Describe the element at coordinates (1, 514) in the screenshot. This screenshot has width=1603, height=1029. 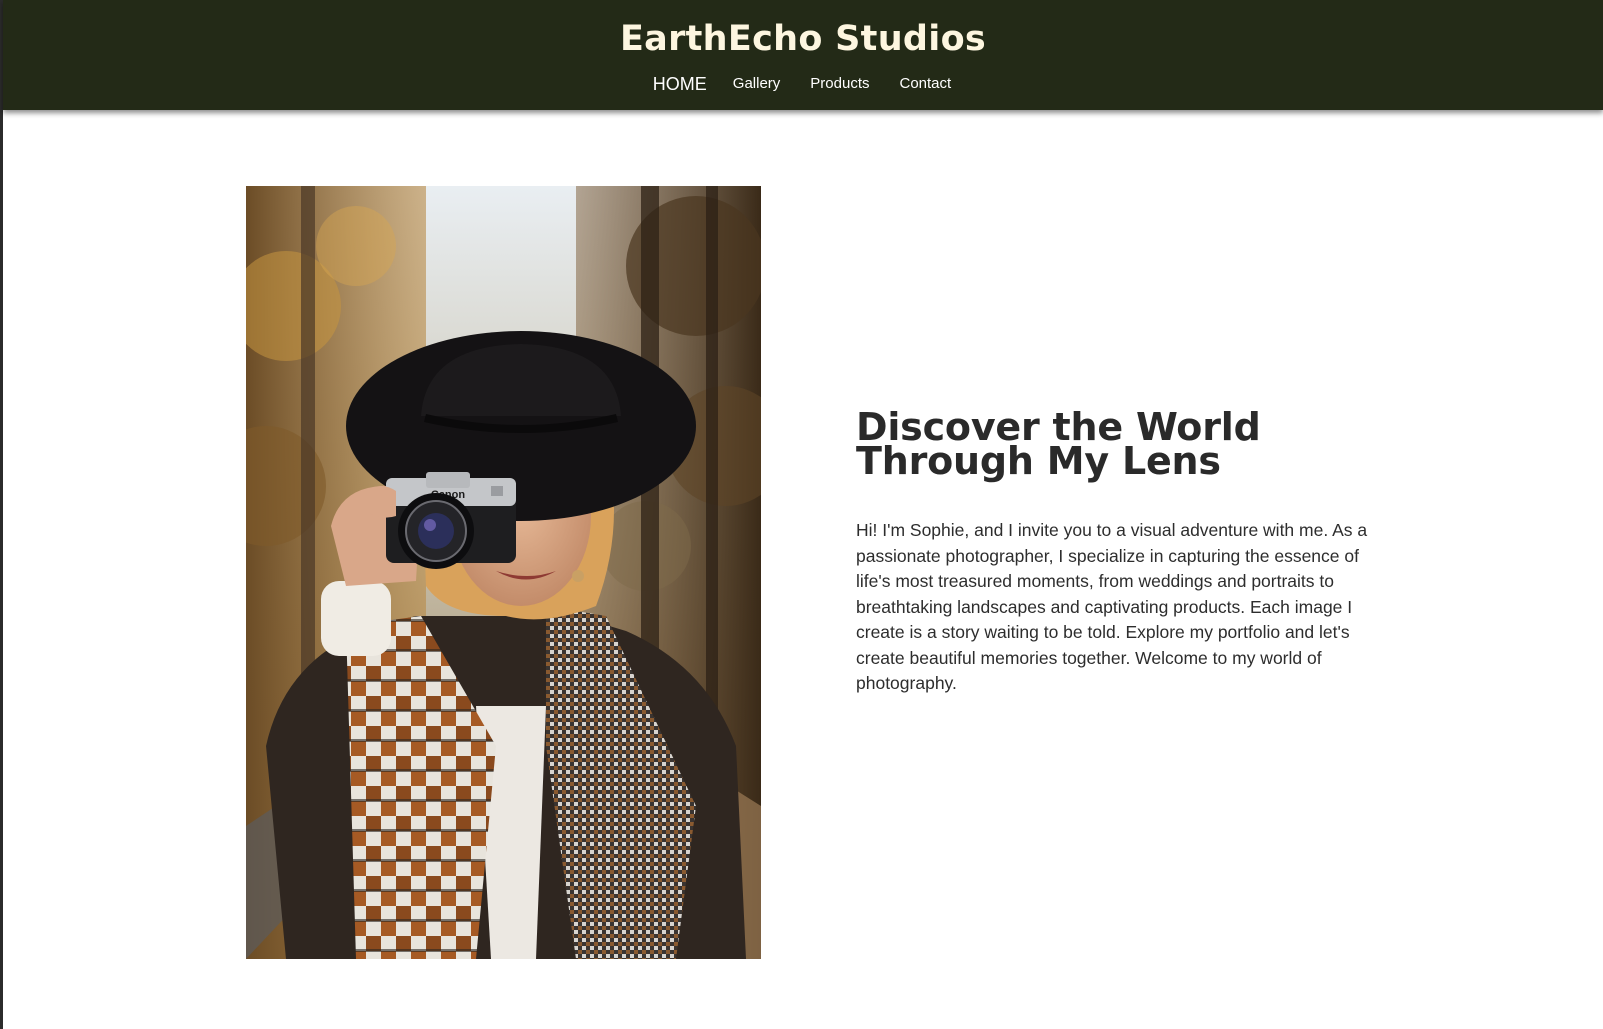
I see `window-edge` at that location.